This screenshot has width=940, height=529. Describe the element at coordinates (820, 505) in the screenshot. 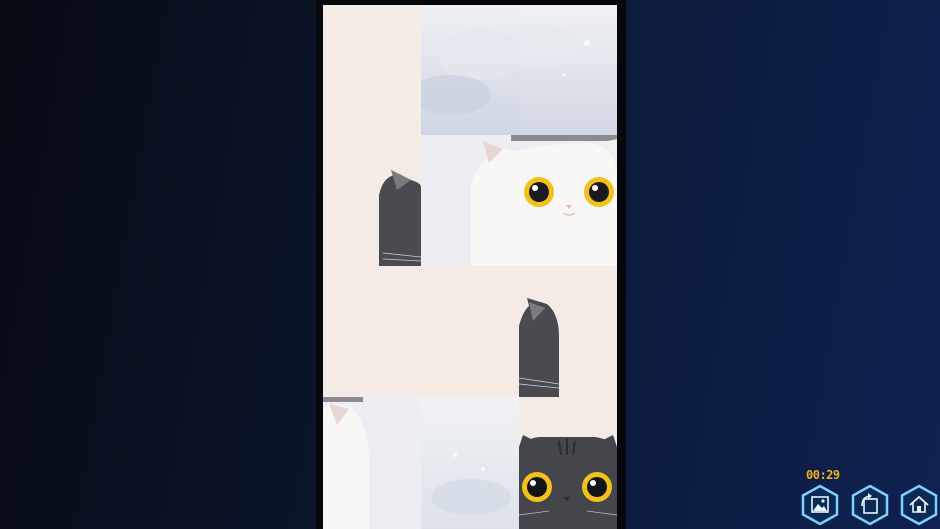

I see `preview-image-button` at that location.